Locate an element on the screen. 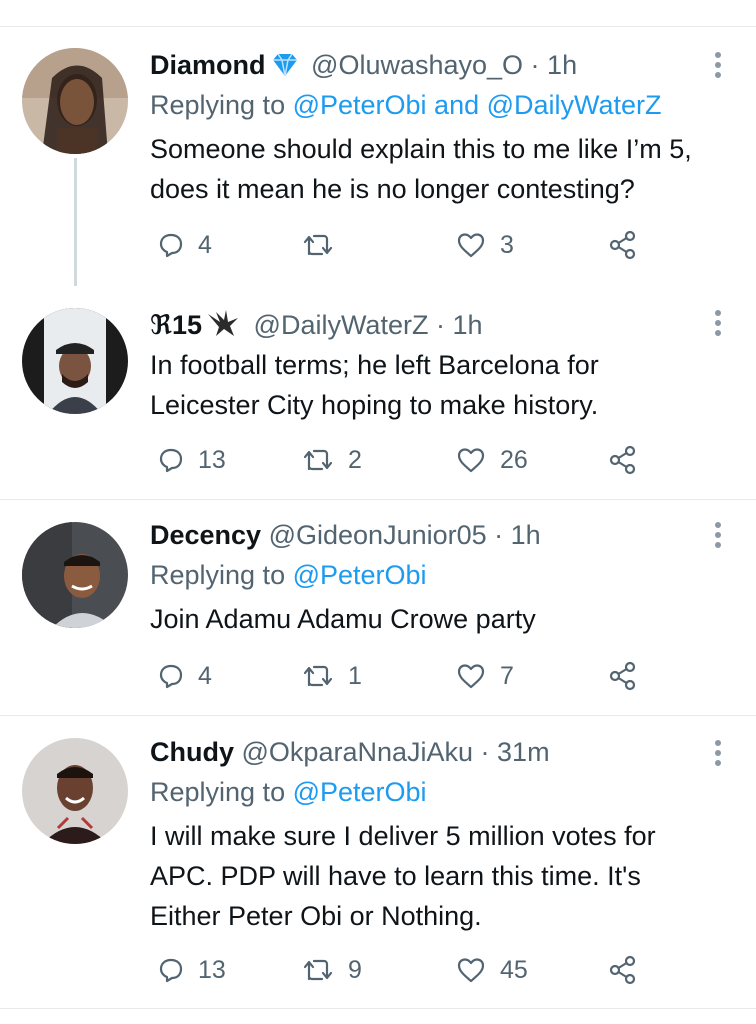 The image size is (756, 1024). more-options-icon is located at coordinates (718, 755).